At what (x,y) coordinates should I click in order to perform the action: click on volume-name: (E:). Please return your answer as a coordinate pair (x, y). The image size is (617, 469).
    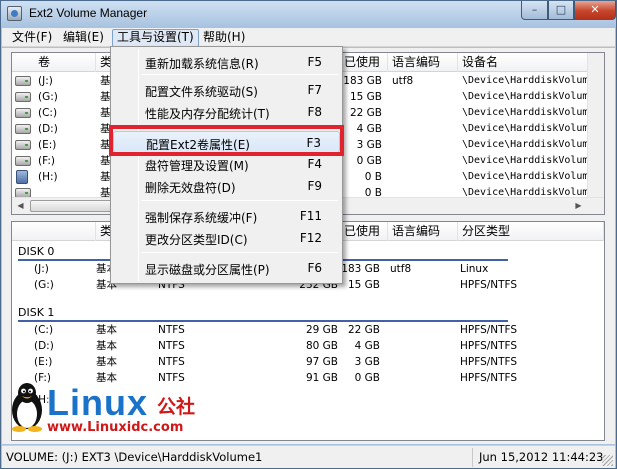
    Looking at the image, I should click on (47, 145).